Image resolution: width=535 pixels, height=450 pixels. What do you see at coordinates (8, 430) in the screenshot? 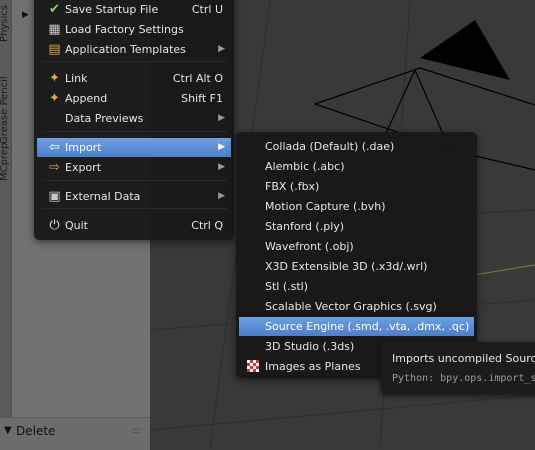
I see `collapse-triangle-icon: ▼` at bounding box center [8, 430].